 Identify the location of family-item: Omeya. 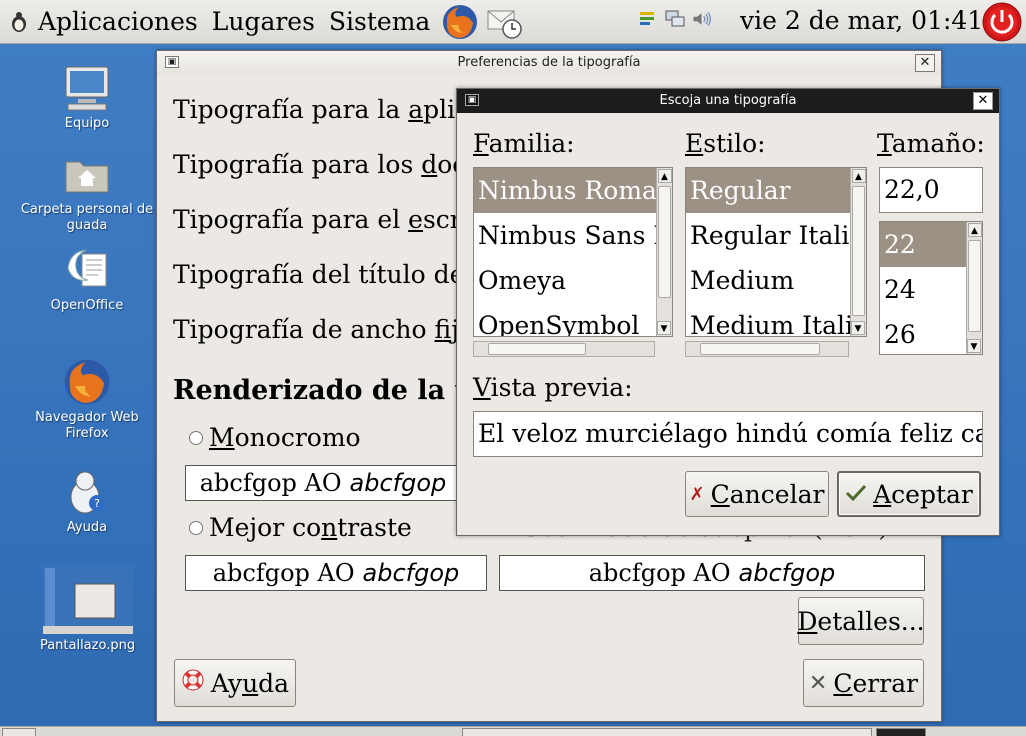
(565, 280).